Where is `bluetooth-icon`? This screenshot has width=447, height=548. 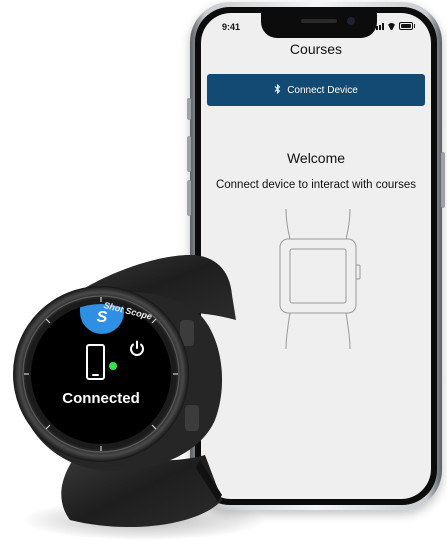
bluetooth-icon is located at coordinates (277, 89).